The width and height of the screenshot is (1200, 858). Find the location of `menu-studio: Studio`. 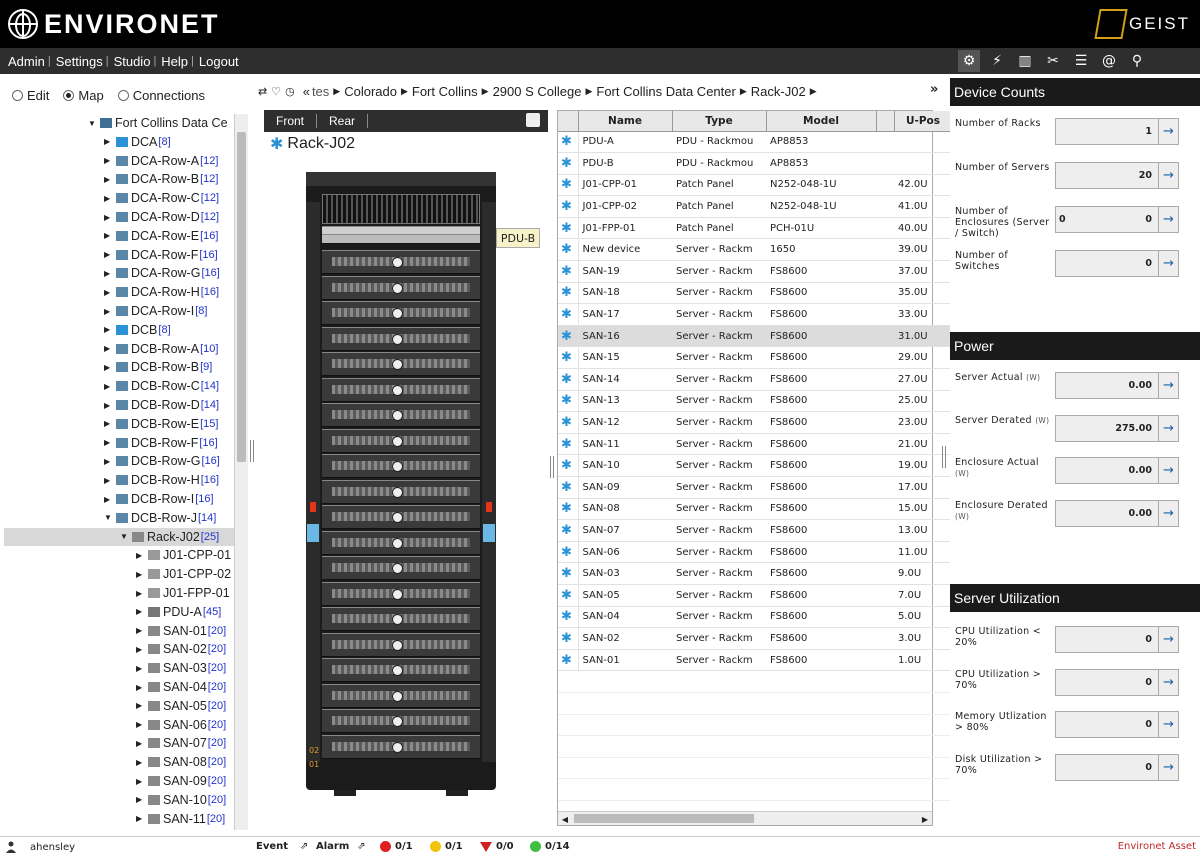

menu-studio: Studio is located at coordinates (132, 61).